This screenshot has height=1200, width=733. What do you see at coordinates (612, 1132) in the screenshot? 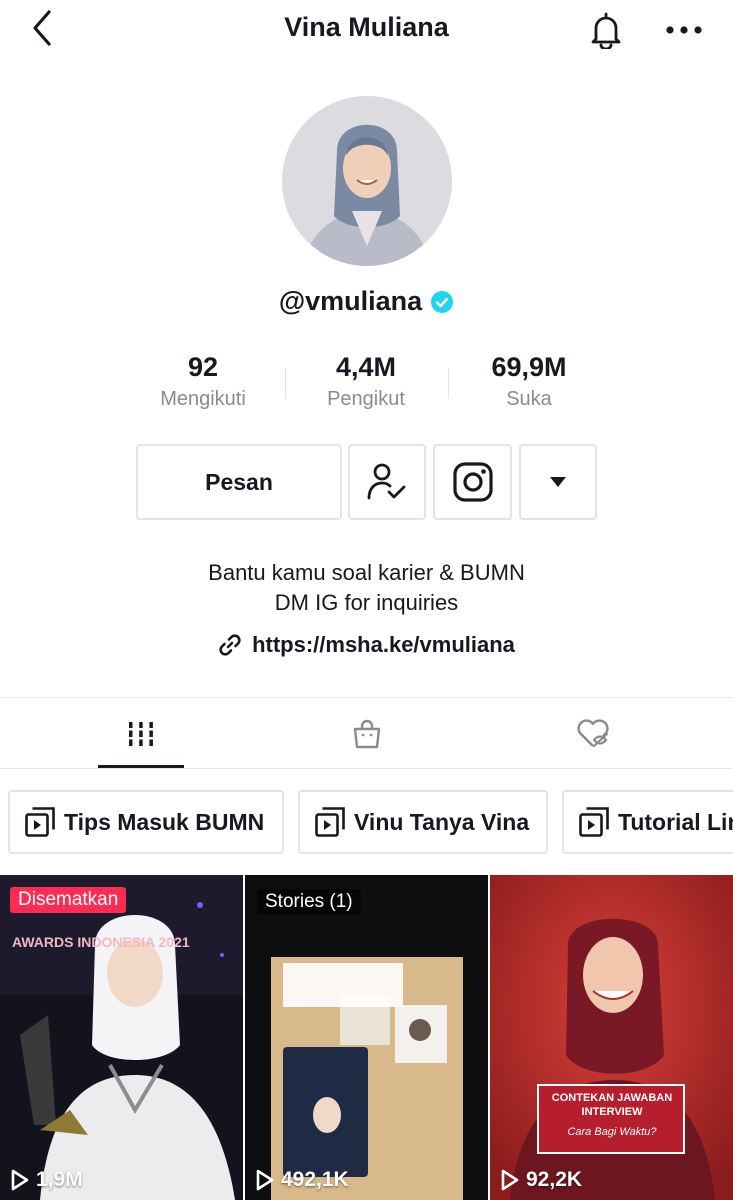
I see `video-overlay-subtitle: Cara Bagi Waktu?` at bounding box center [612, 1132].